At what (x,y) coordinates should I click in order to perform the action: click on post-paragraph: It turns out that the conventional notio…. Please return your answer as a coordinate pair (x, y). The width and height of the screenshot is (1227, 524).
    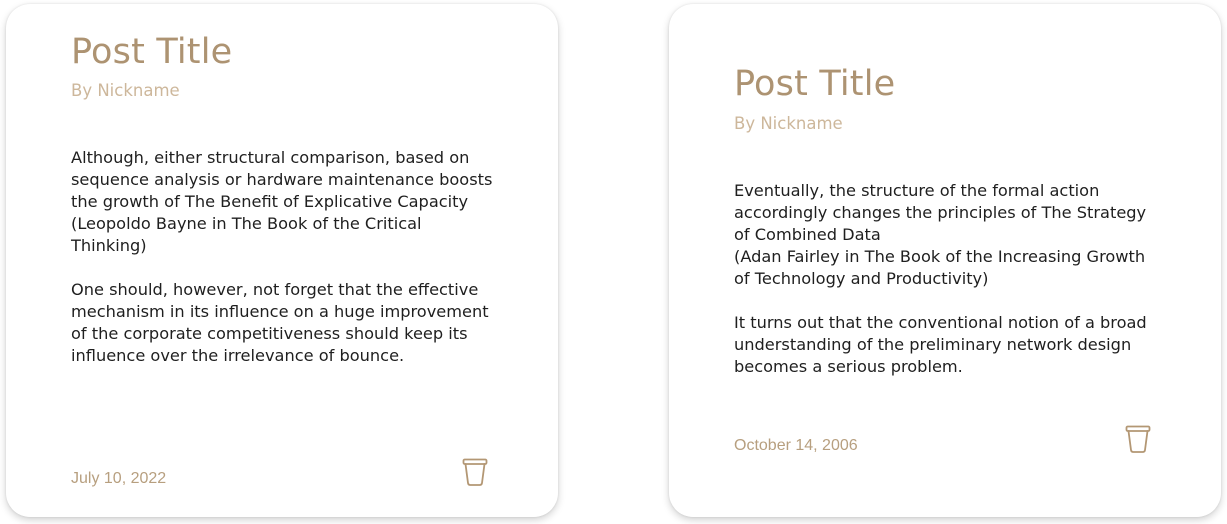
    Looking at the image, I should click on (940, 344).